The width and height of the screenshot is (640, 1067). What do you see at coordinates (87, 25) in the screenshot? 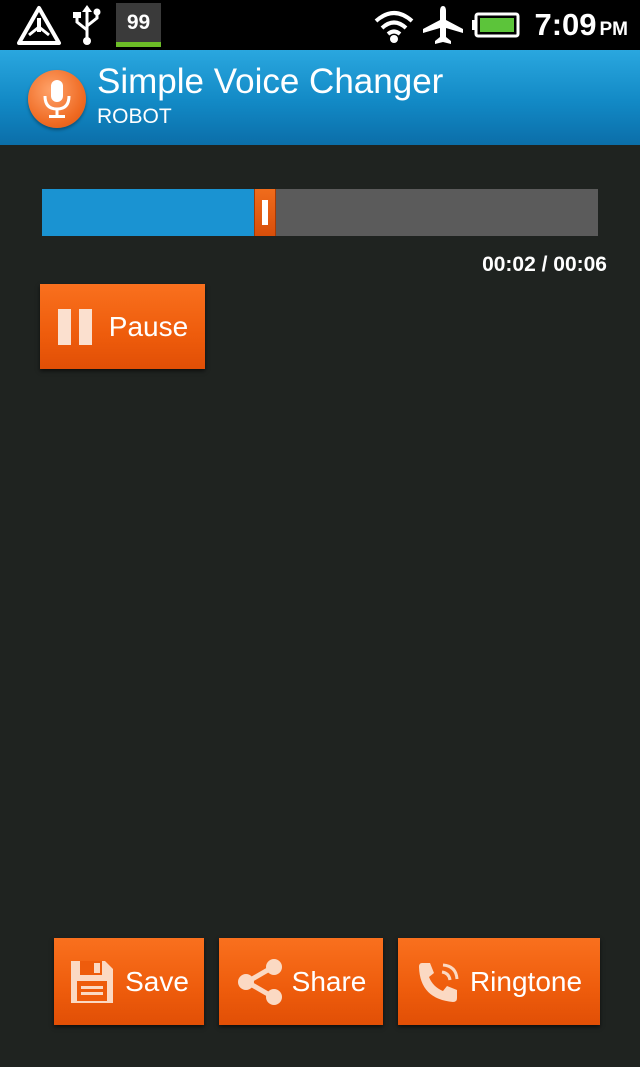
I see `usb-icon` at bounding box center [87, 25].